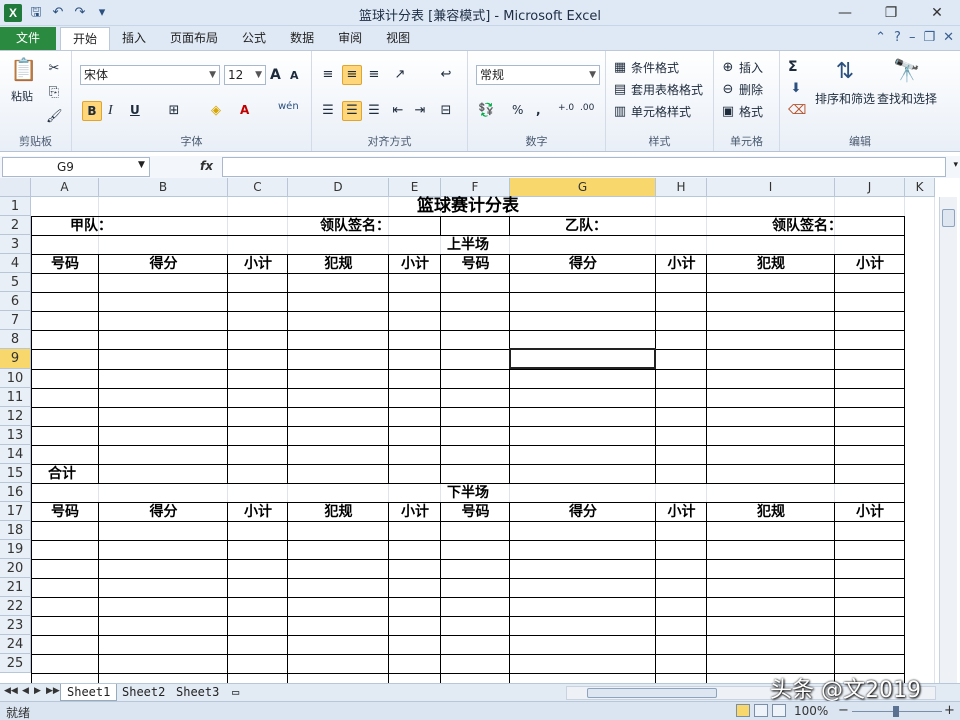 This screenshot has width=960, height=720. Describe the element at coordinates (15, 569) in the screenshot. I see `row-header-20: 20` at that location.